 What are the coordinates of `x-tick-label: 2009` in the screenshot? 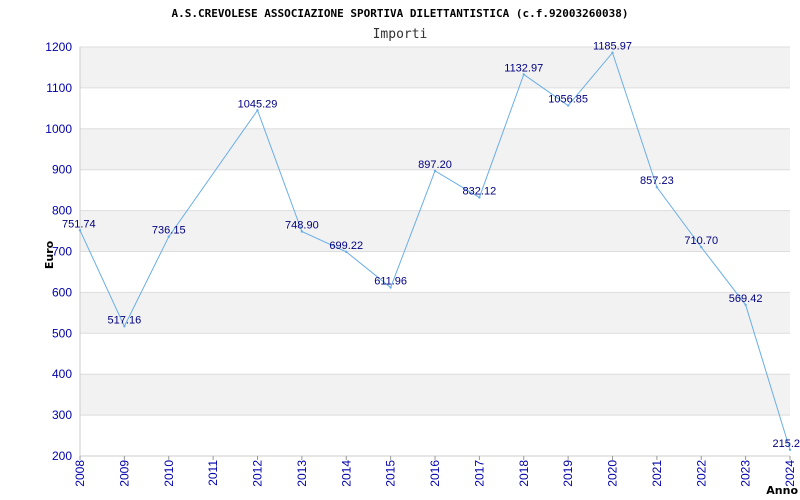 It's located at (124, 473).